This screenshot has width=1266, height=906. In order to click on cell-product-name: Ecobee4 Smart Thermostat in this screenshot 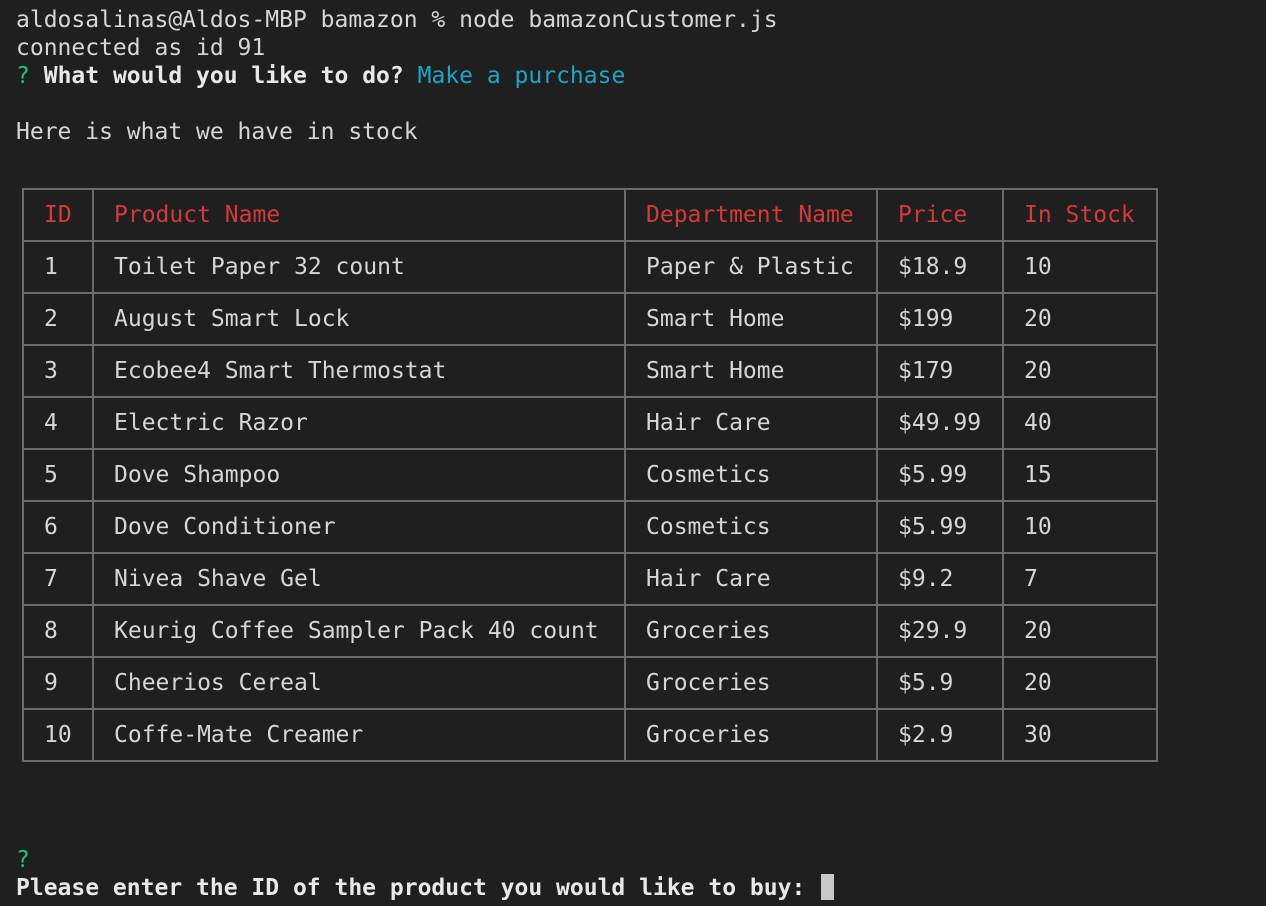, I will do `click(359, 371)`.